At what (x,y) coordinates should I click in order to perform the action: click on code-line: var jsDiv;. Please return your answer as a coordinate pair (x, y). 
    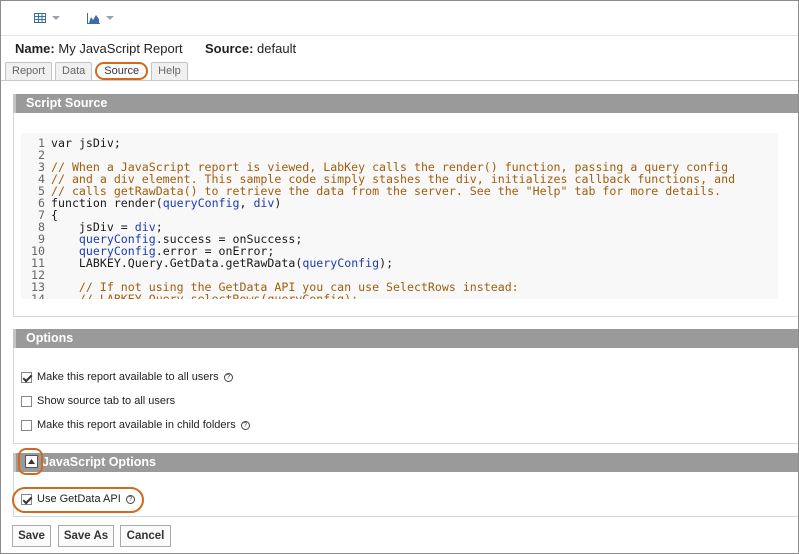
    Looking at the image, I should click on (86, 143).